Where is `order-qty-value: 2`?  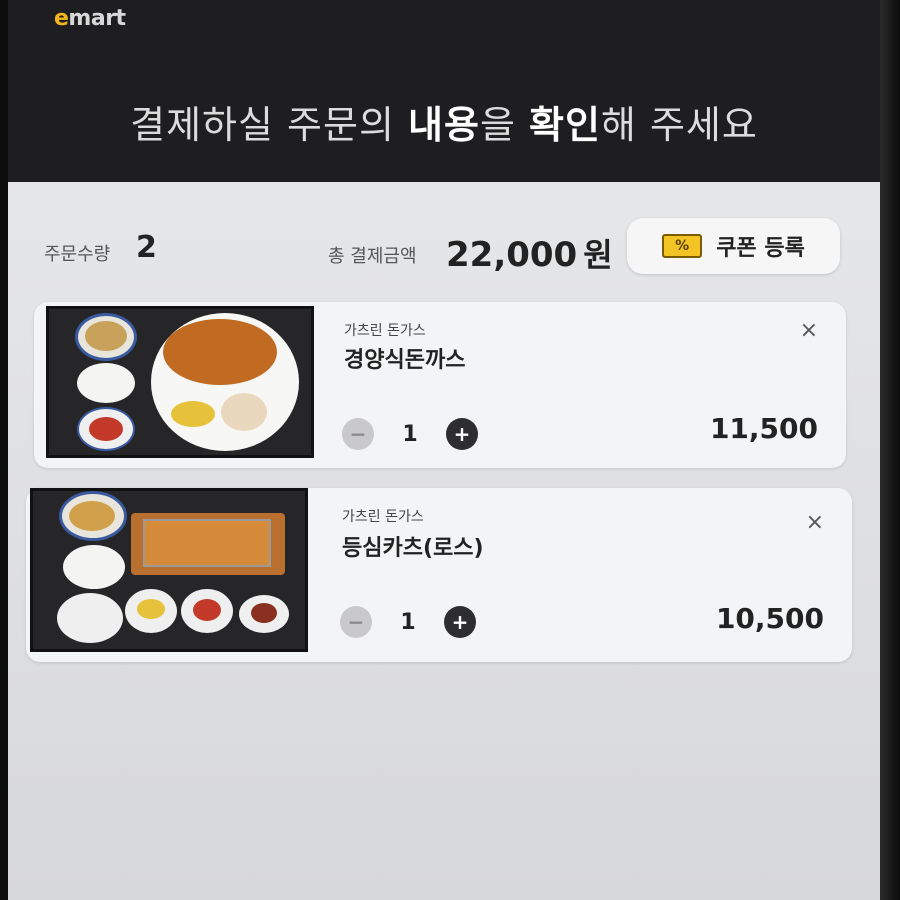 order-qty-value: 2 is located at coordinates (146, 247).